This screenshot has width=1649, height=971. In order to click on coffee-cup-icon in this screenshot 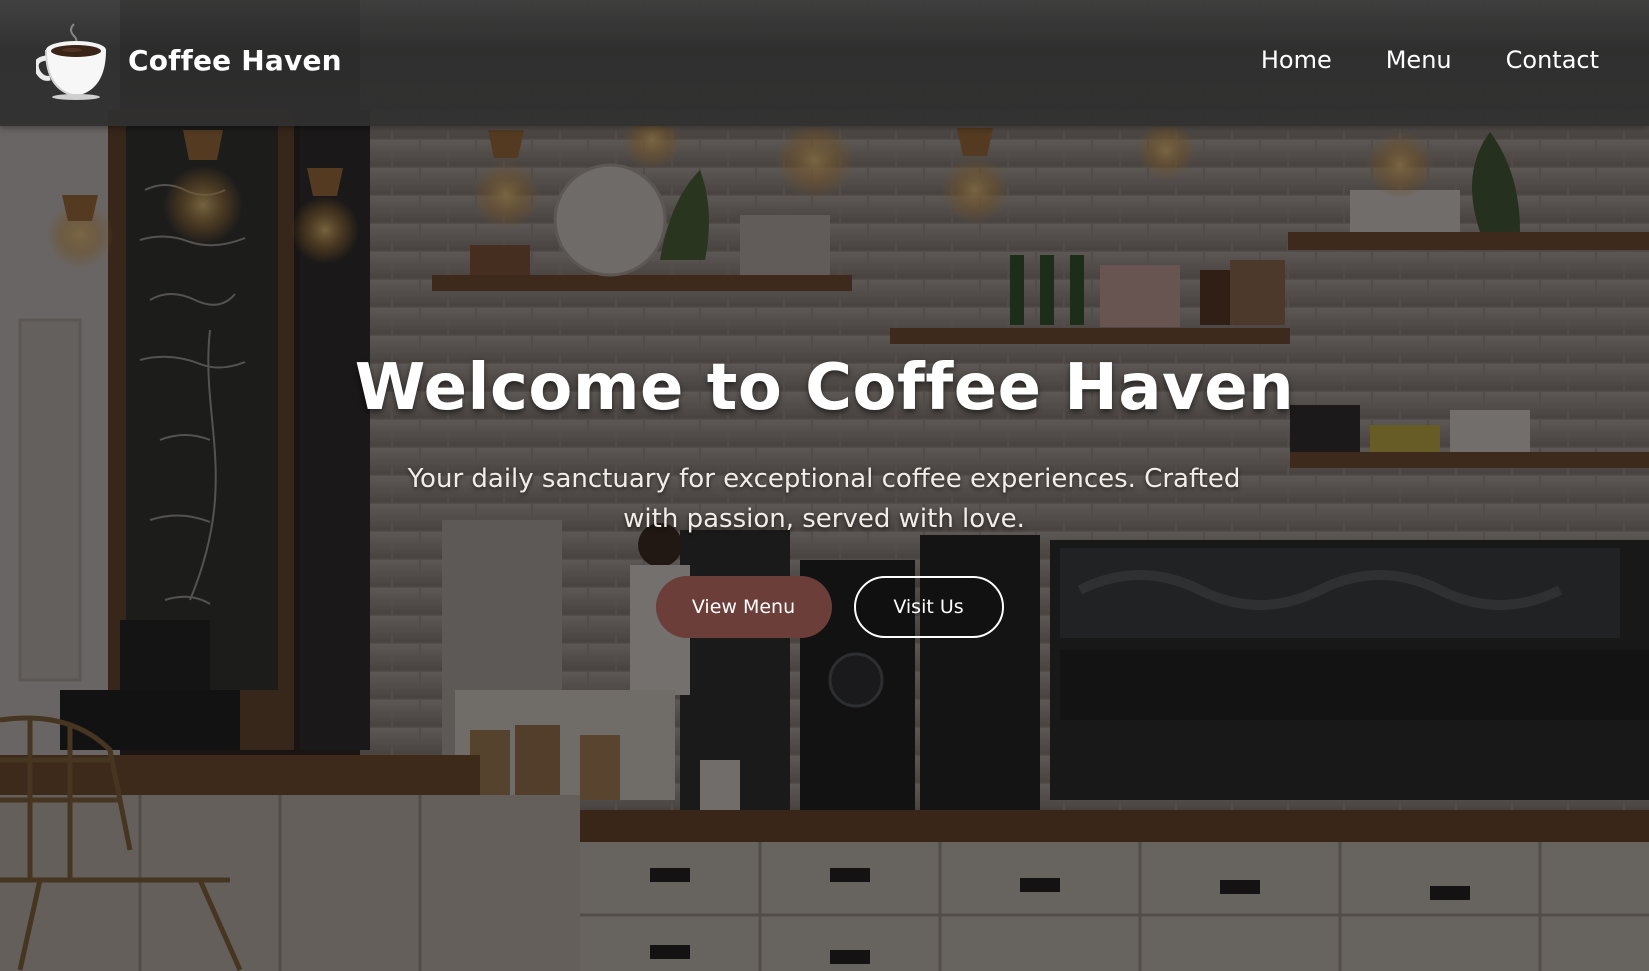, I will do `click(71, 61)`.